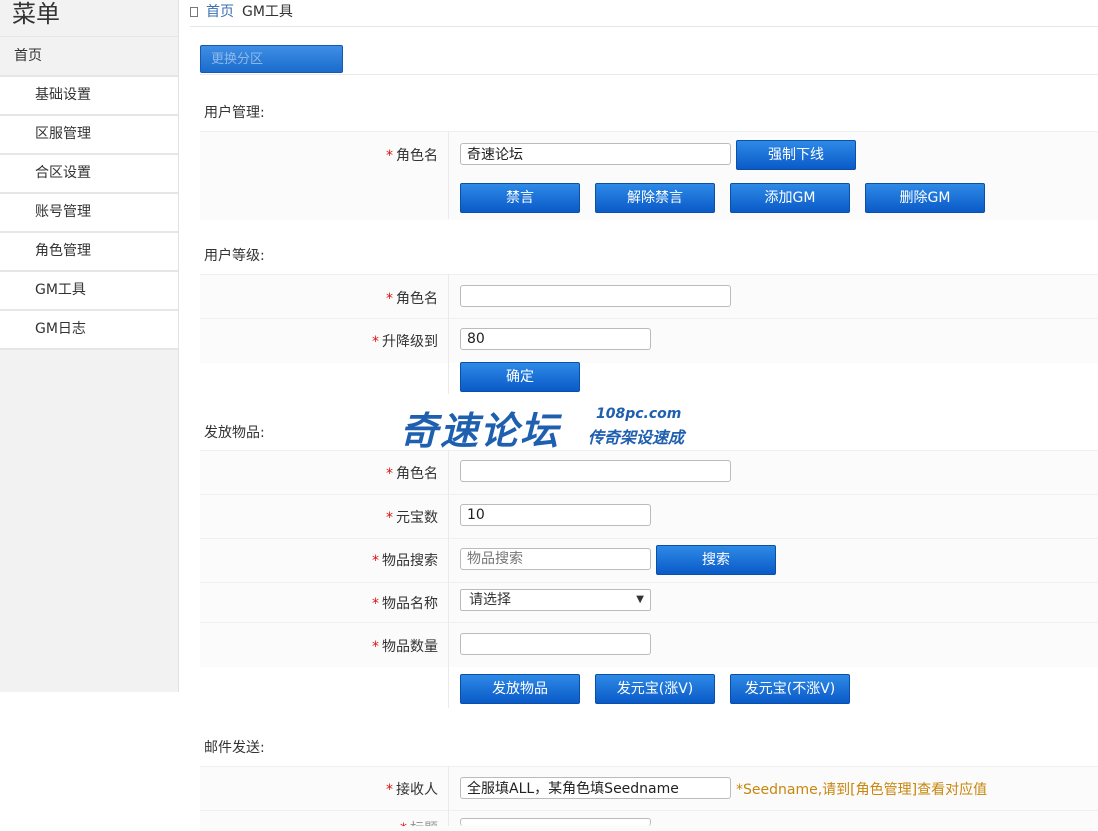 The width and height of the screenshot is (1098, 831). I want to click on sidebar-item-basic-settings: 基础设置, so click(89, 96).